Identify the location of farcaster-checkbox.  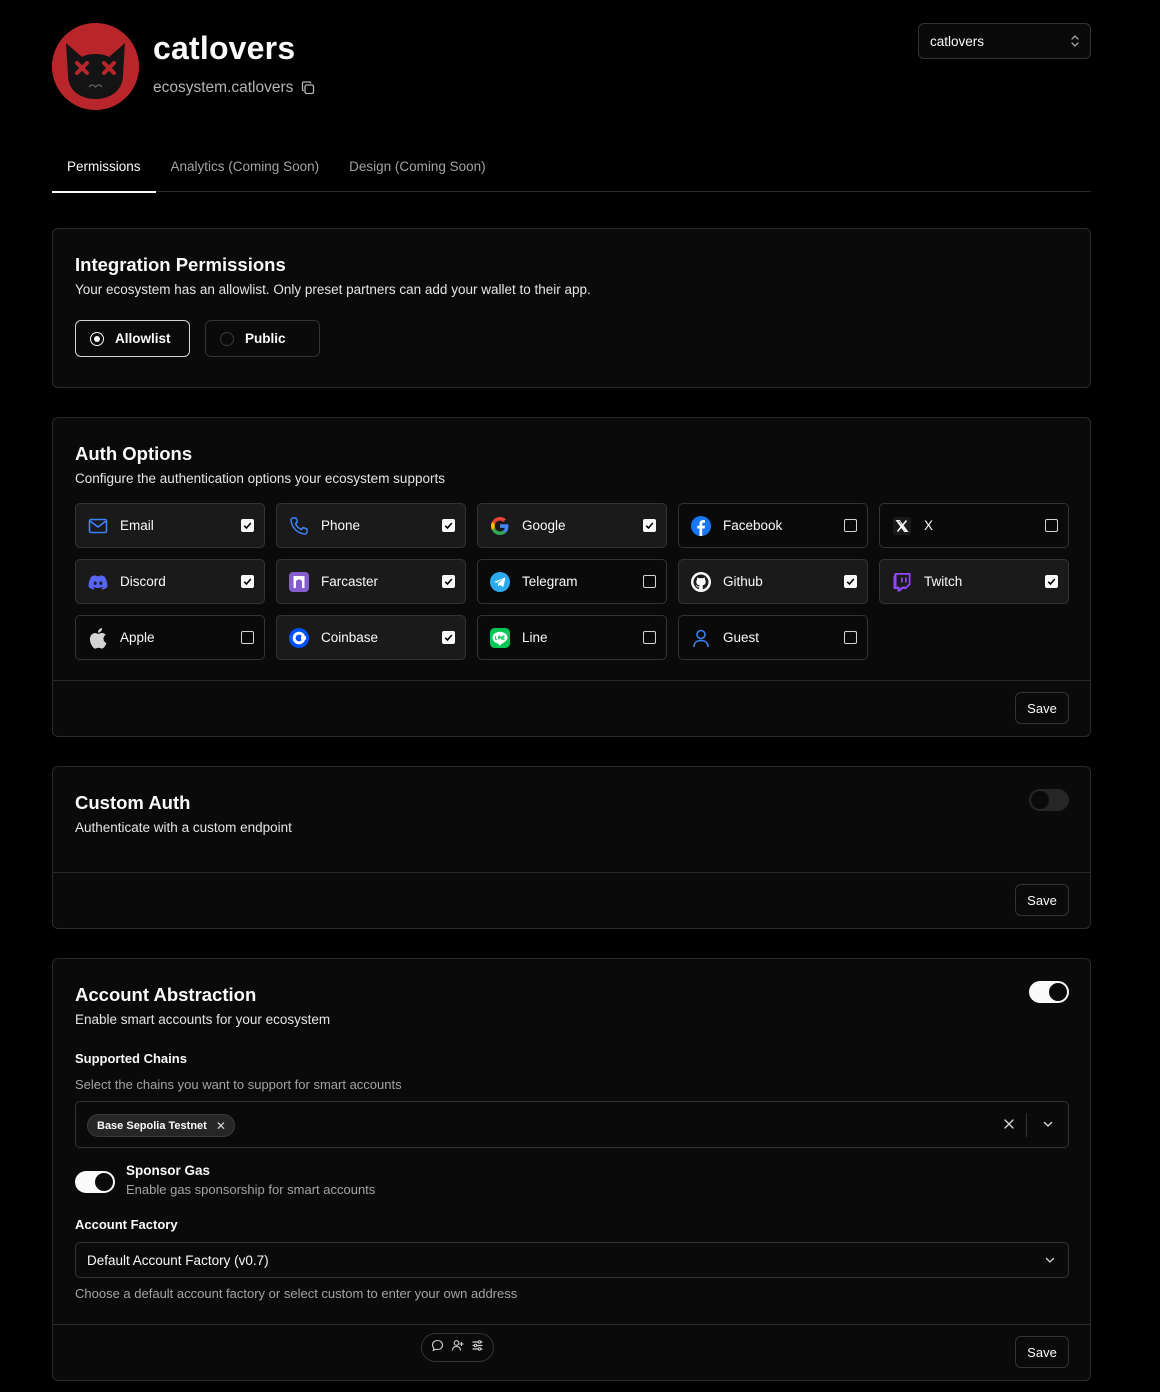
(448, 581).